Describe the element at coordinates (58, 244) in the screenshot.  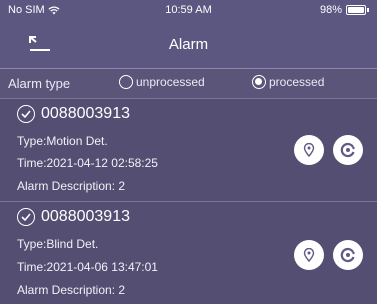
I see `alarm-type: Type:Blind Det.` at that location.